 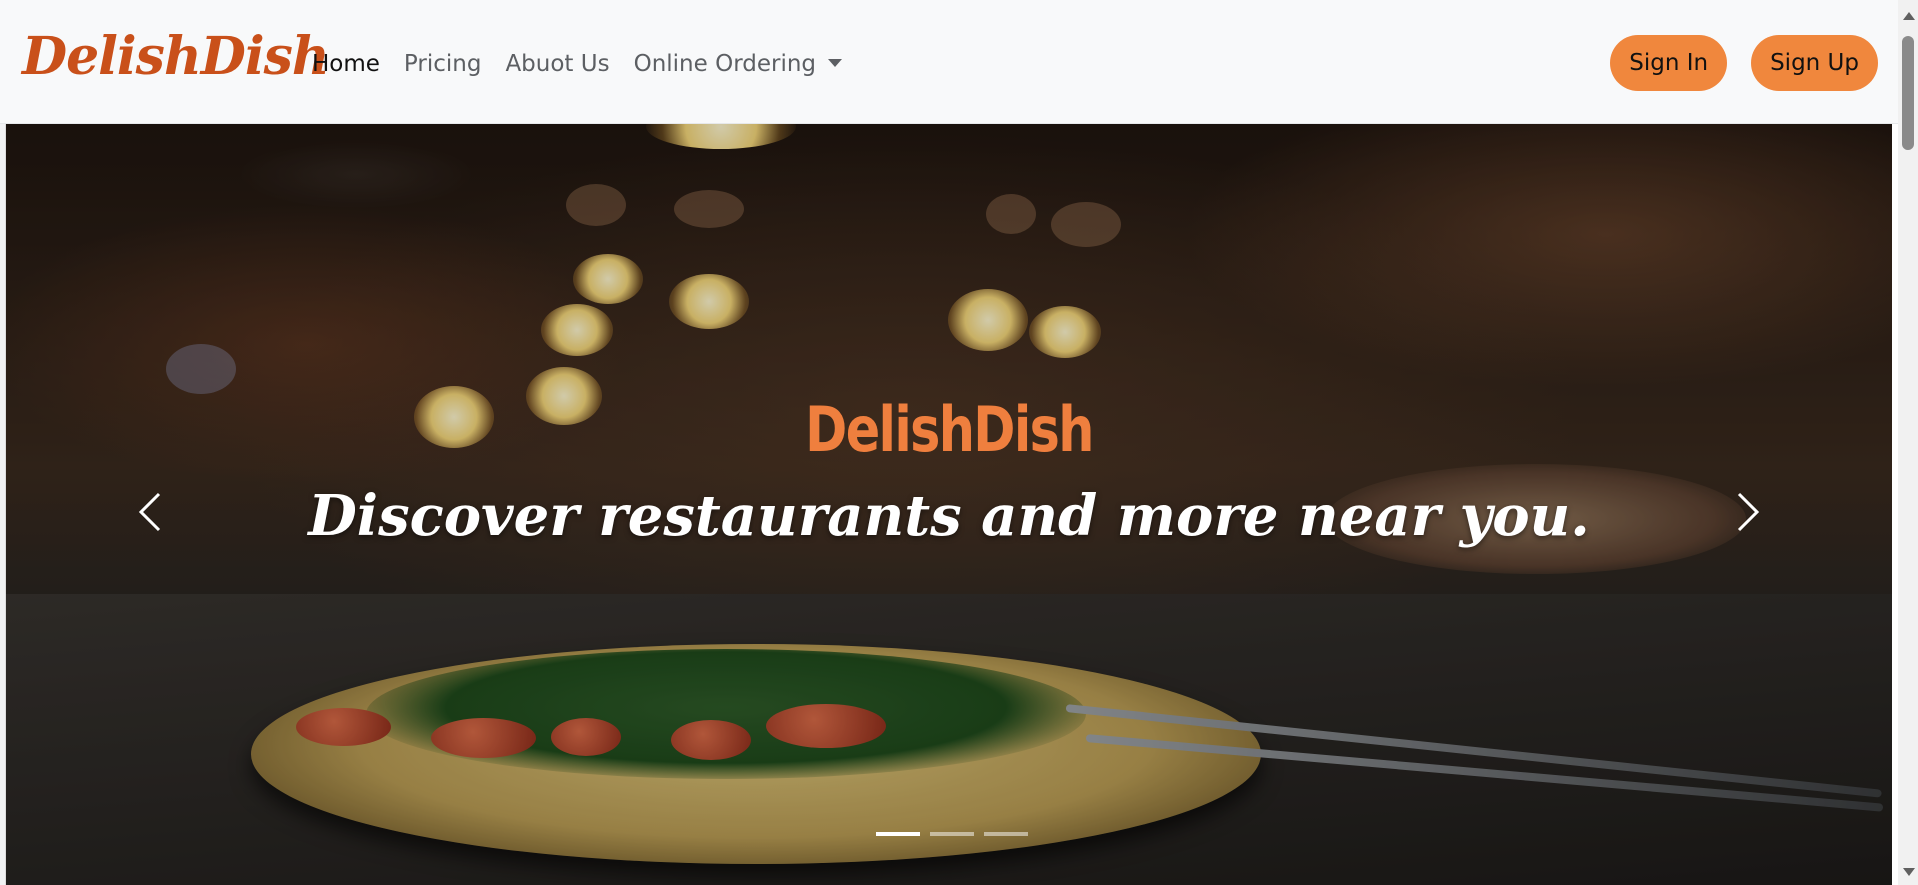 I want to click on vertical-scrollbar, so click(x=1908, y=442).